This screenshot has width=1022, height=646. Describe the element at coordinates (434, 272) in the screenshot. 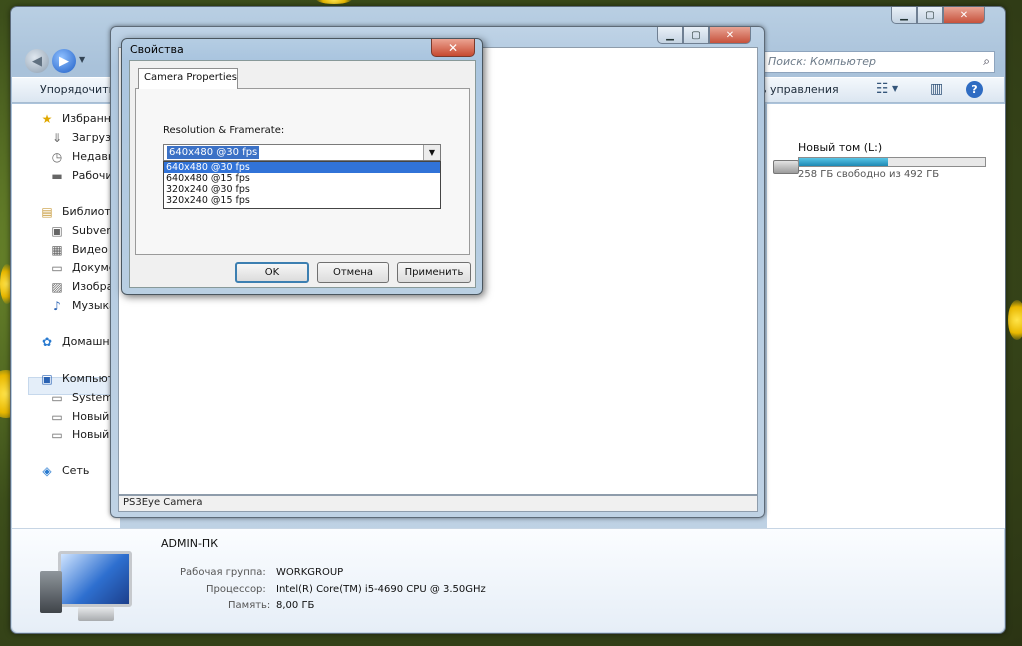

I see `apply-button: Применить` at that location.